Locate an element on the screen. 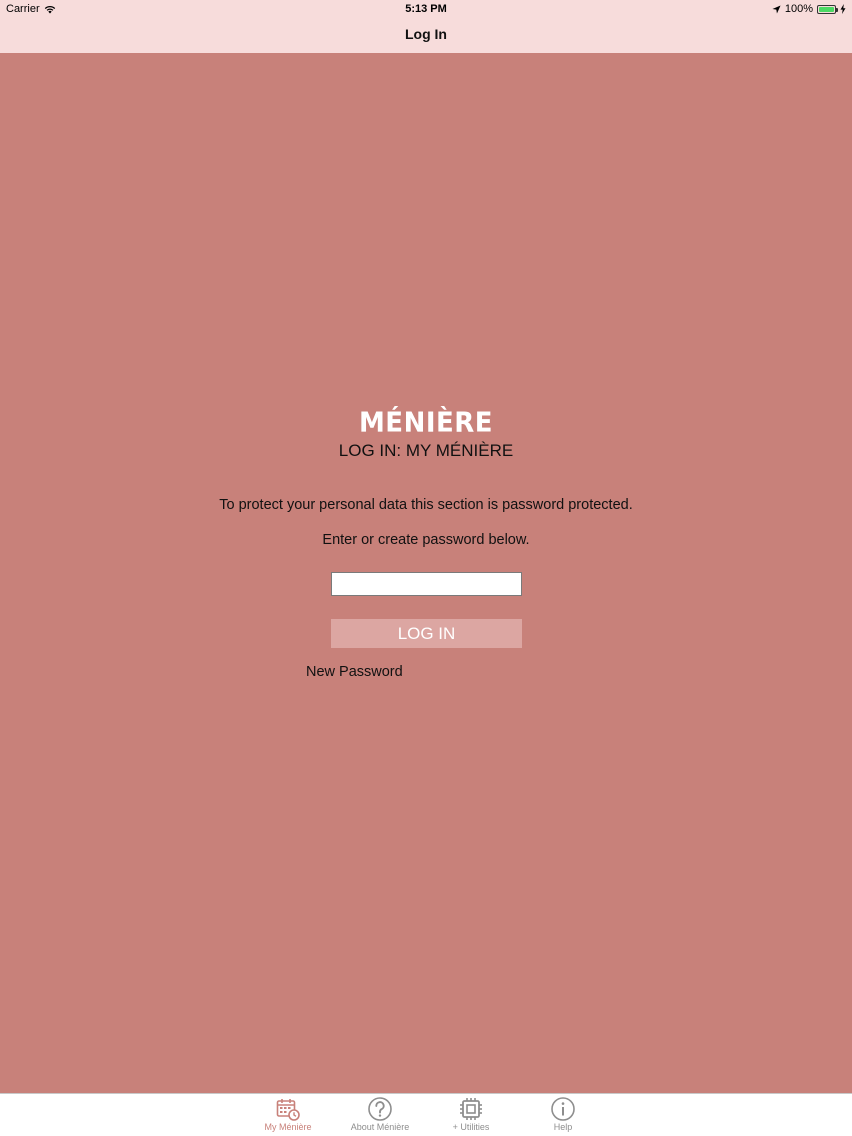 This screenshot has height=1136, width=852. question-circle-icon is located at coordinates (380, 1109).